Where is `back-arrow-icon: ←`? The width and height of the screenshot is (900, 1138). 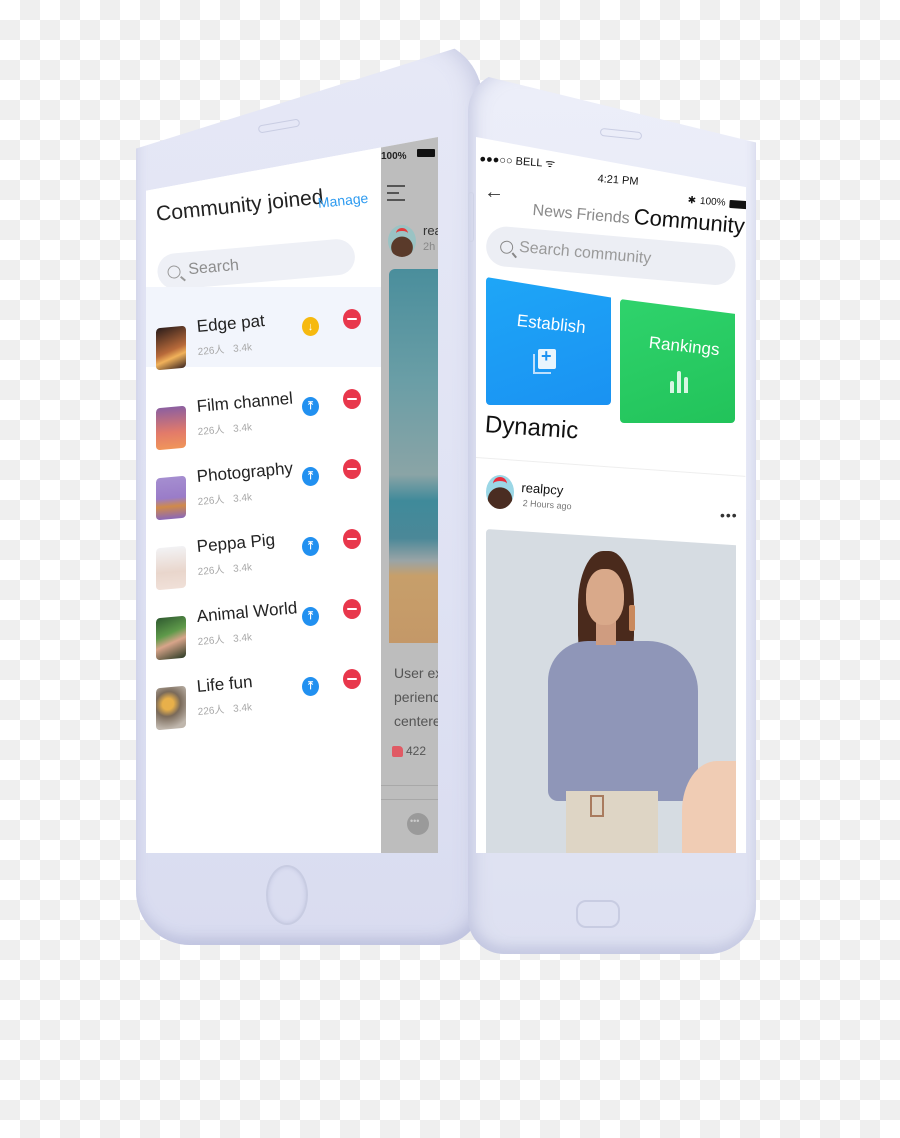
back-arrow-icon: ← is located at coordinates (494, 192).